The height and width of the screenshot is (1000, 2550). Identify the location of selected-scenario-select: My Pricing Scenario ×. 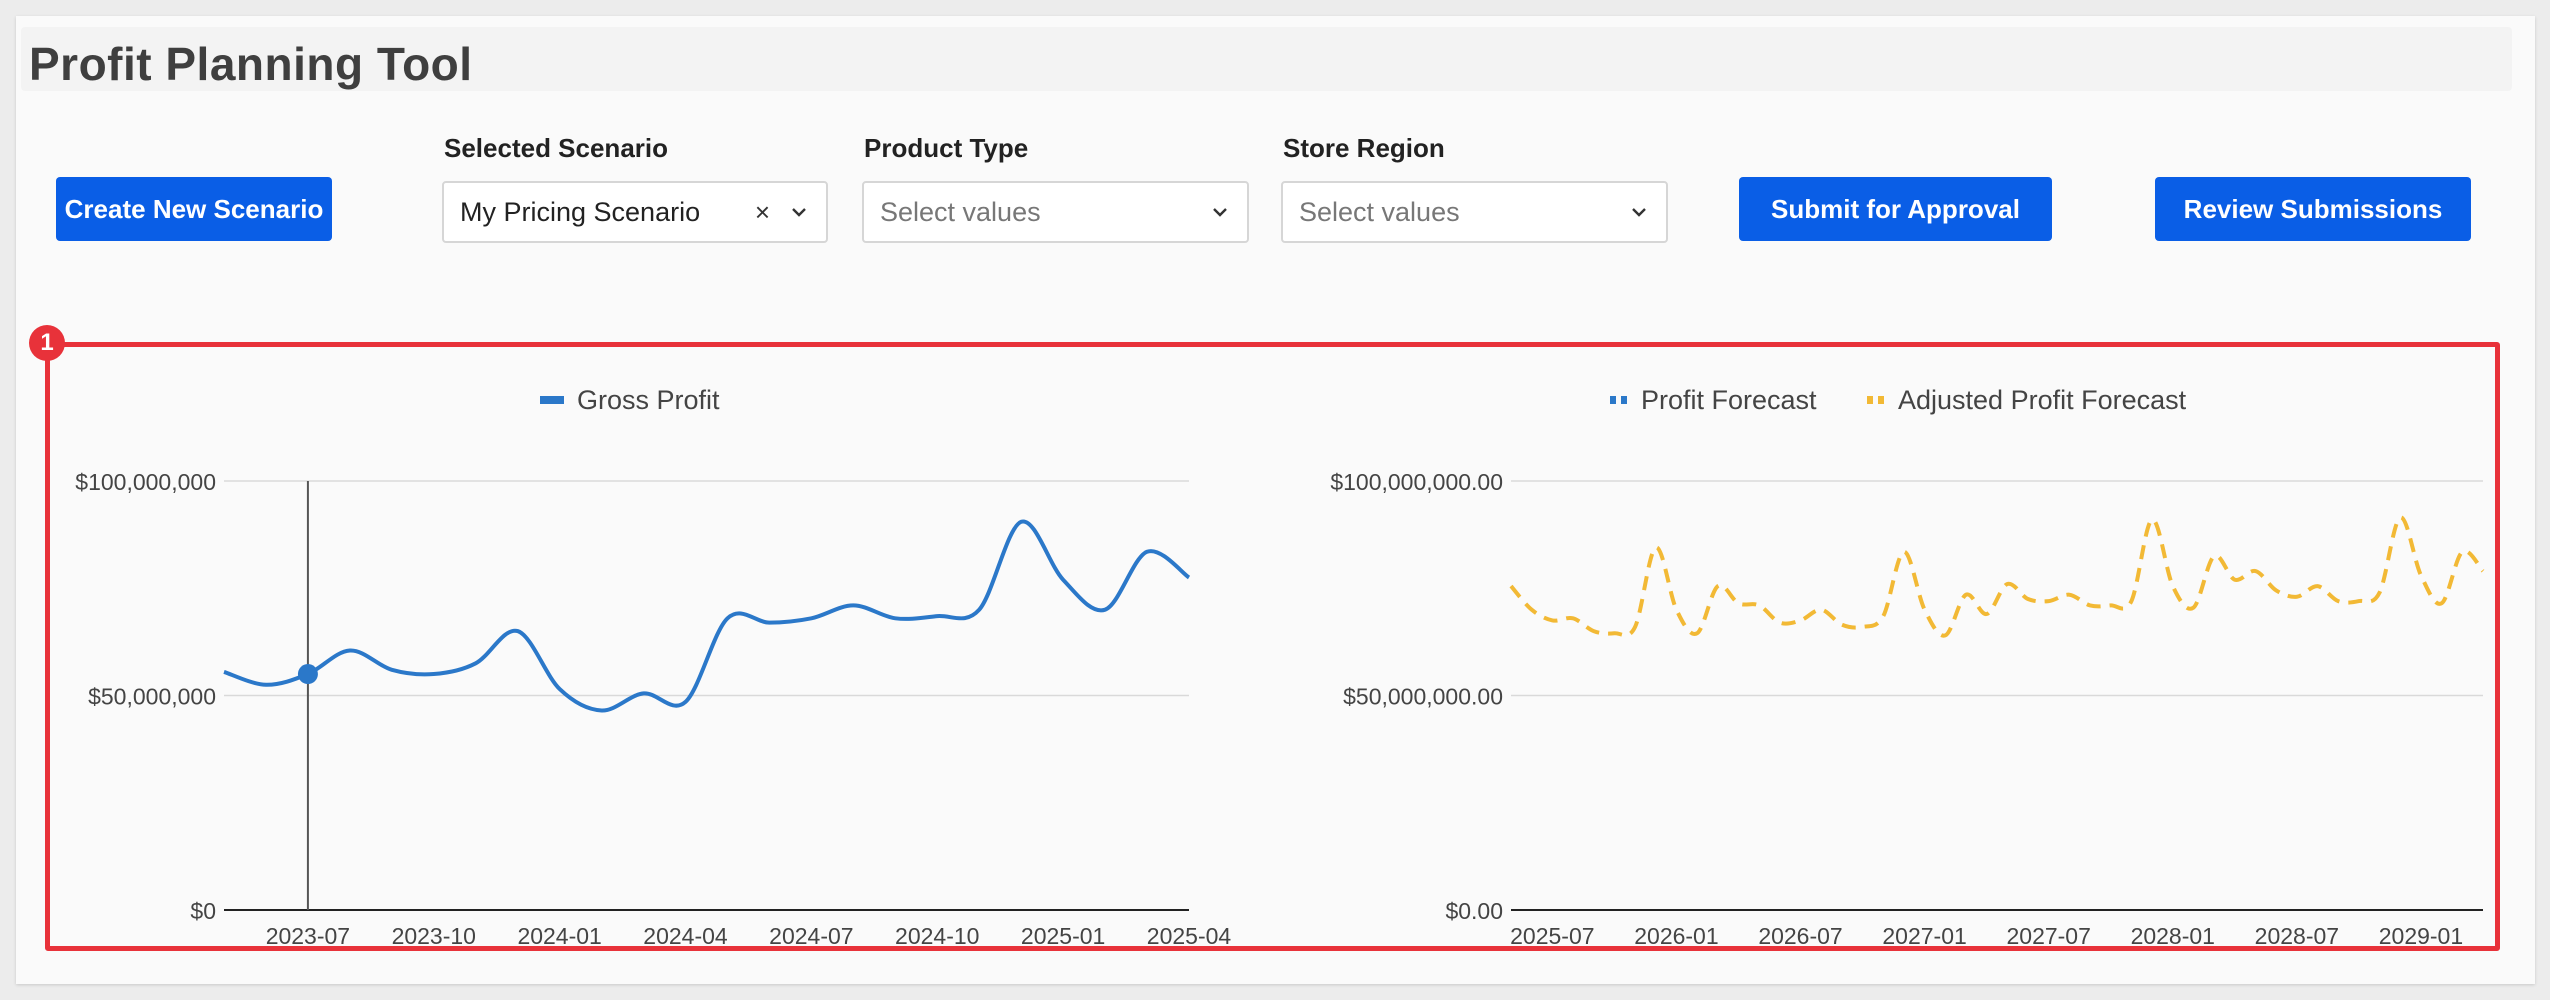
(635, 212).